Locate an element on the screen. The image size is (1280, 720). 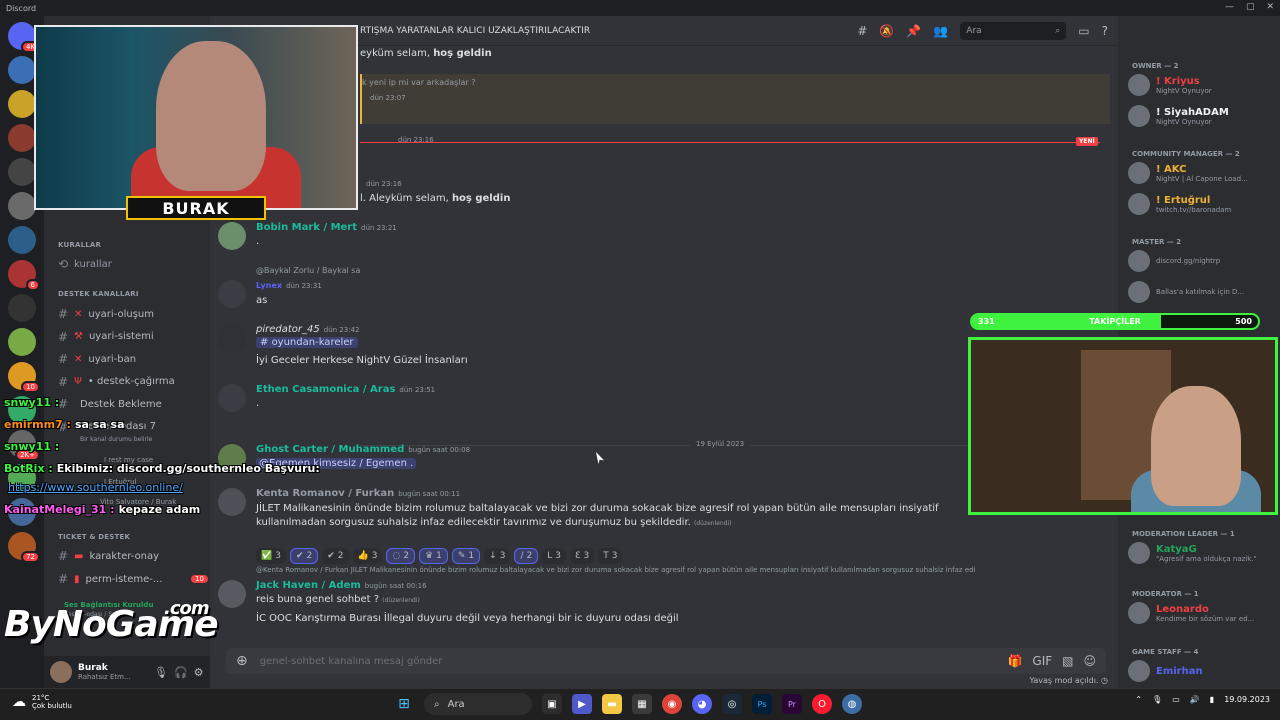
reaction-button: Ɛ3 is located at coordinates (582, 556).